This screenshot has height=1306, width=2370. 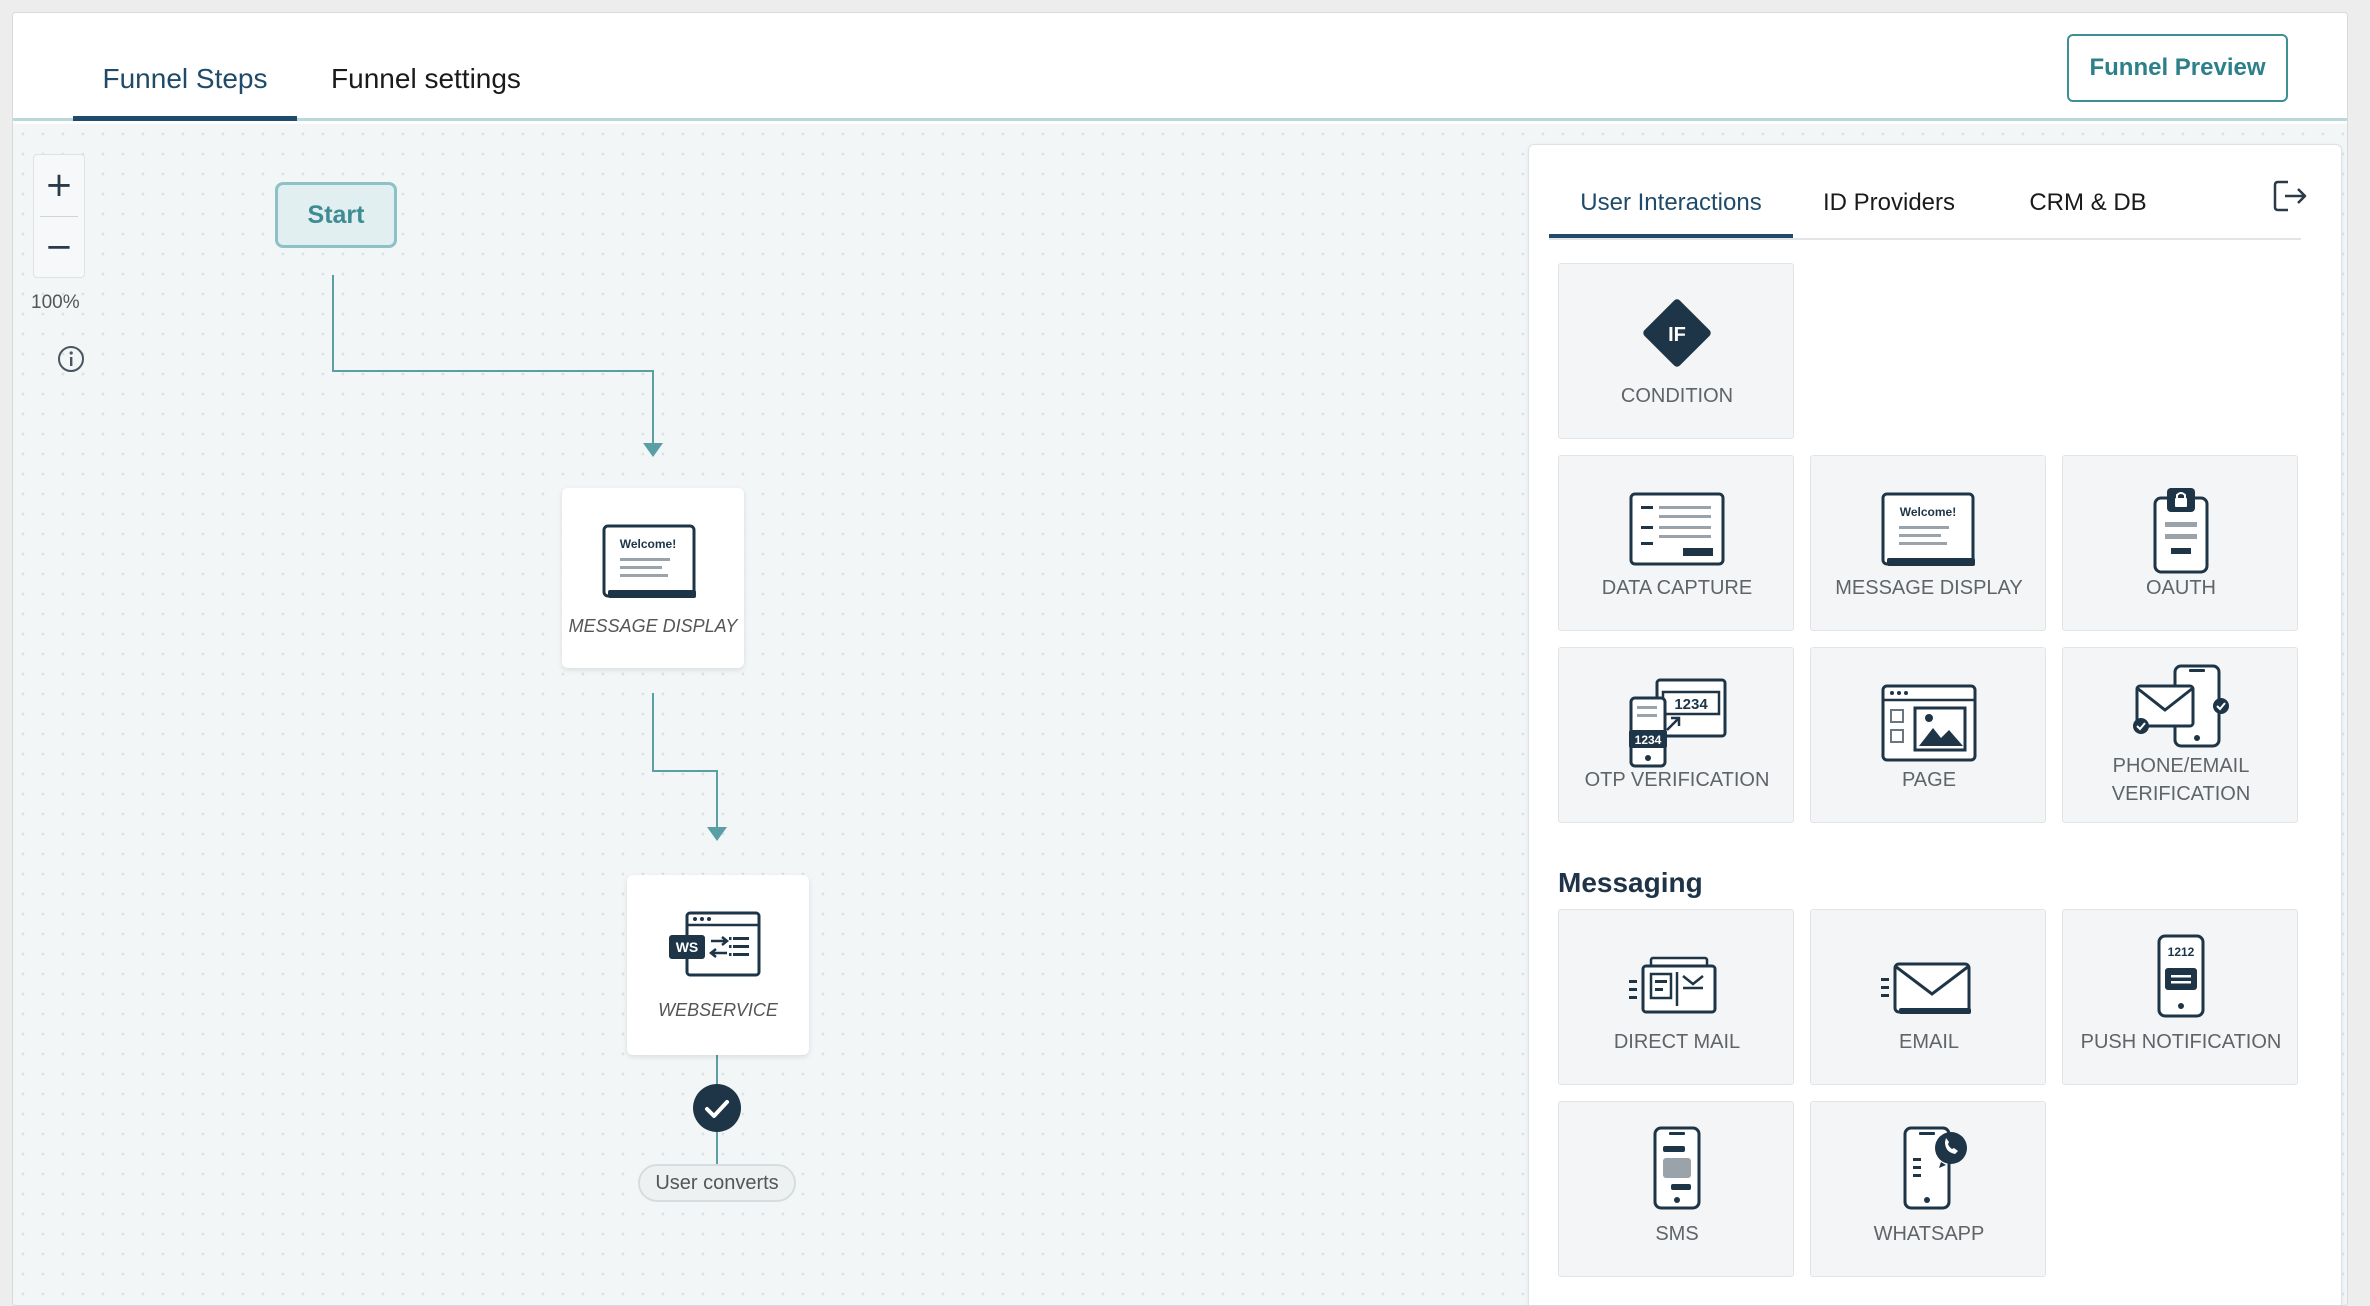 I want to click on component-card-message-display: Welcome! MESSAGE DISPLAY, so click(x=1928, y=543).